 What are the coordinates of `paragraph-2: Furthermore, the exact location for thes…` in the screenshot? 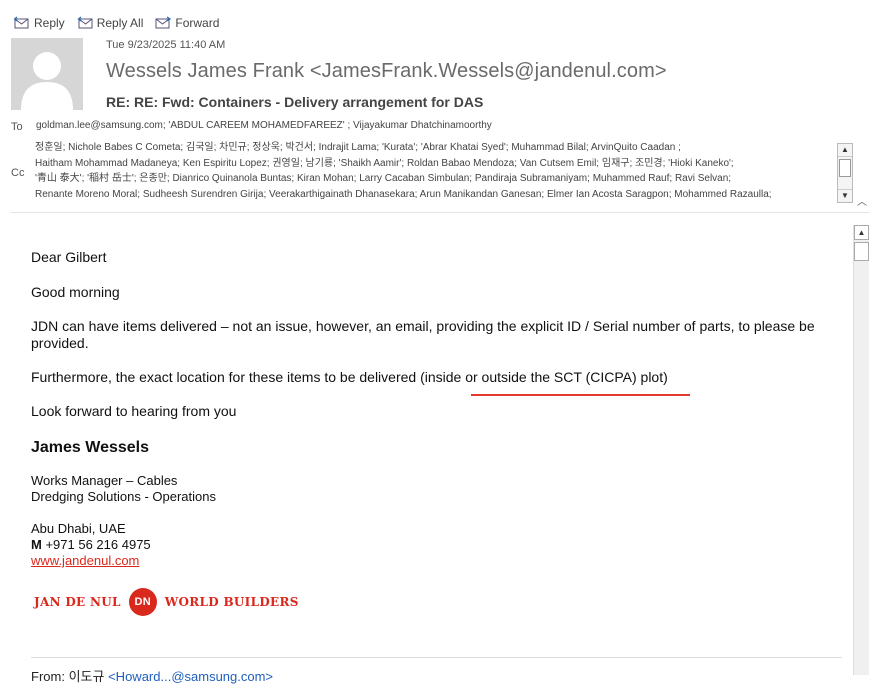 It's located at (349, 377).